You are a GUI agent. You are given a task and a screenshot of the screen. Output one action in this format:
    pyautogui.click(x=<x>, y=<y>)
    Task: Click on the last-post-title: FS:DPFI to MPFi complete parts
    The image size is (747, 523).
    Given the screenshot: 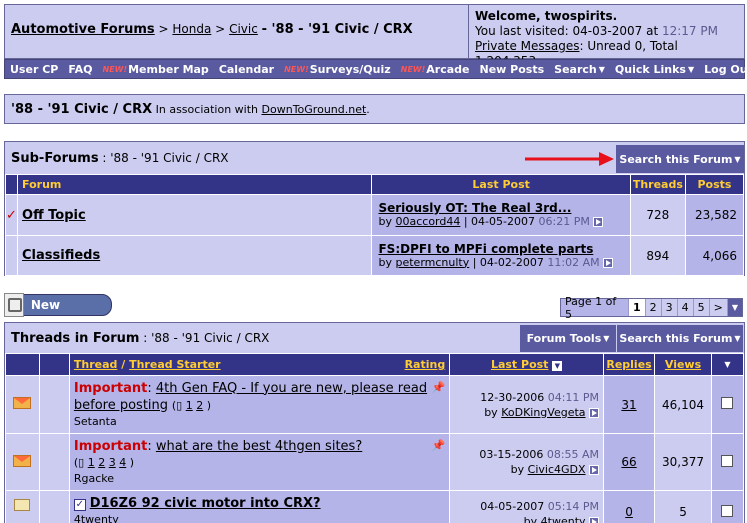 What is the action you would take?
    pyautogui.click(x=485, y=249)
    